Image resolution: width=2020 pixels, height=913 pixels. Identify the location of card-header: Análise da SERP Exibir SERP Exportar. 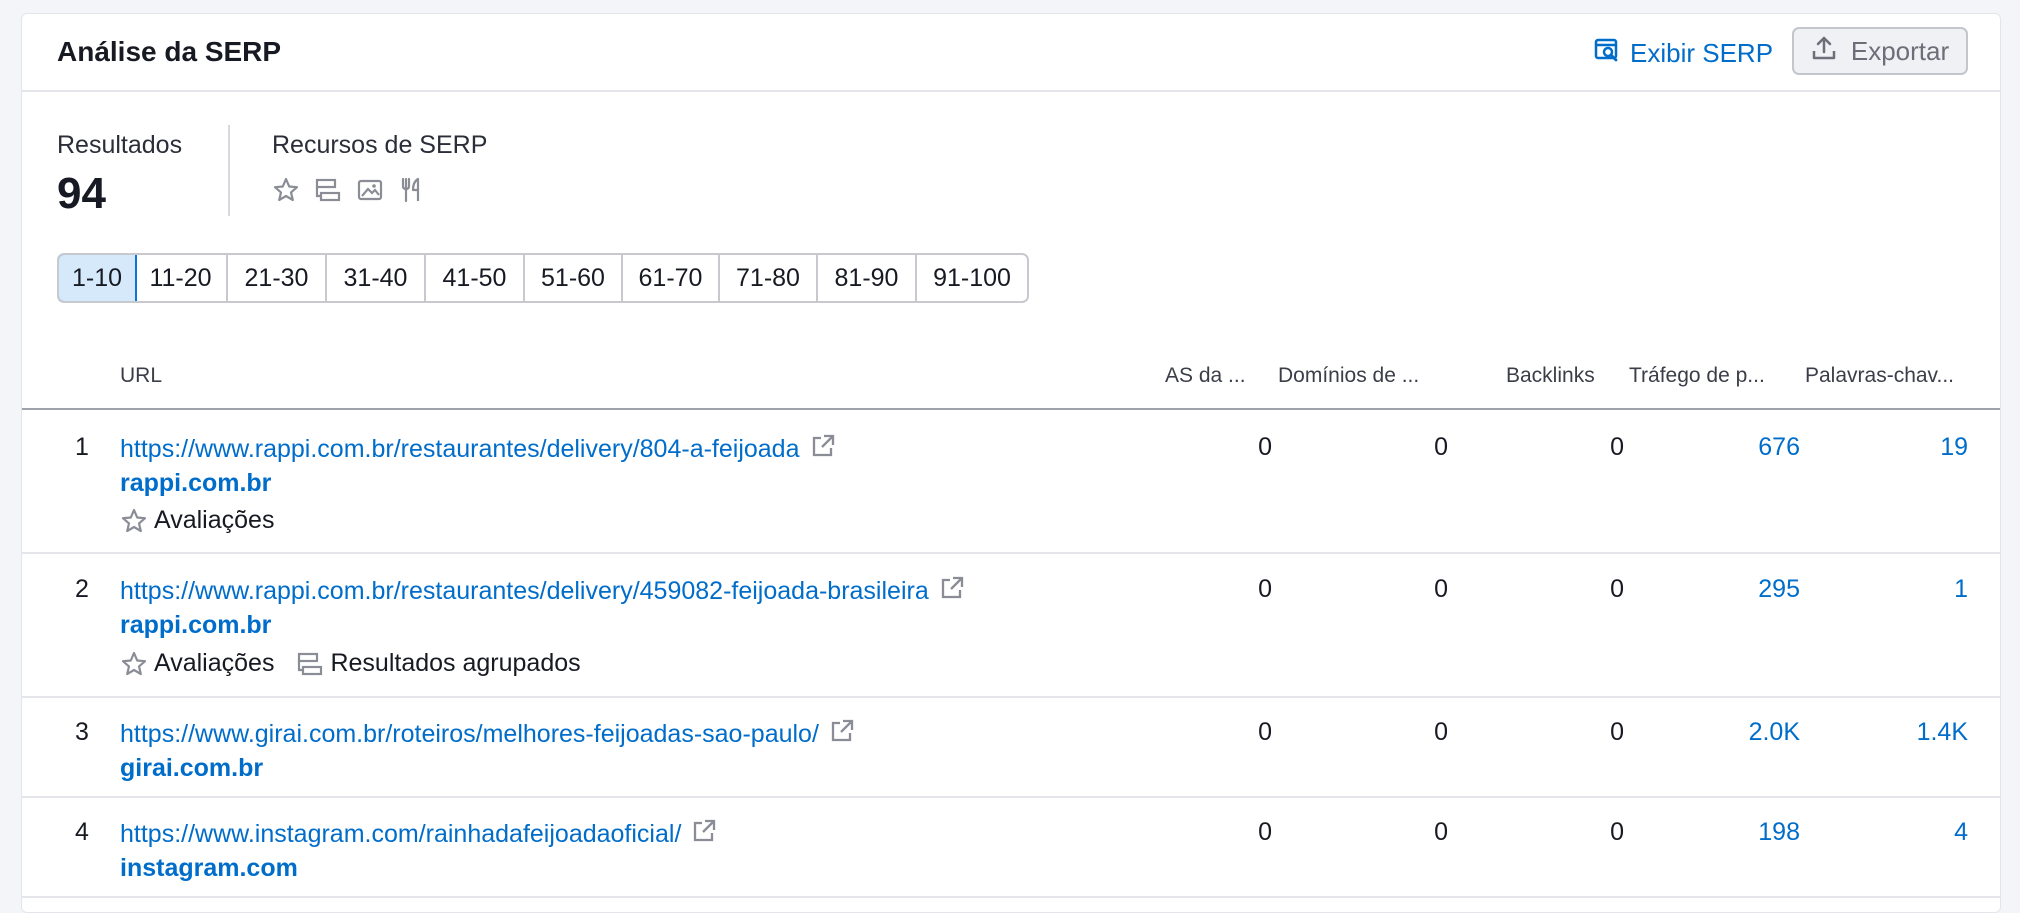
(1011, 53).